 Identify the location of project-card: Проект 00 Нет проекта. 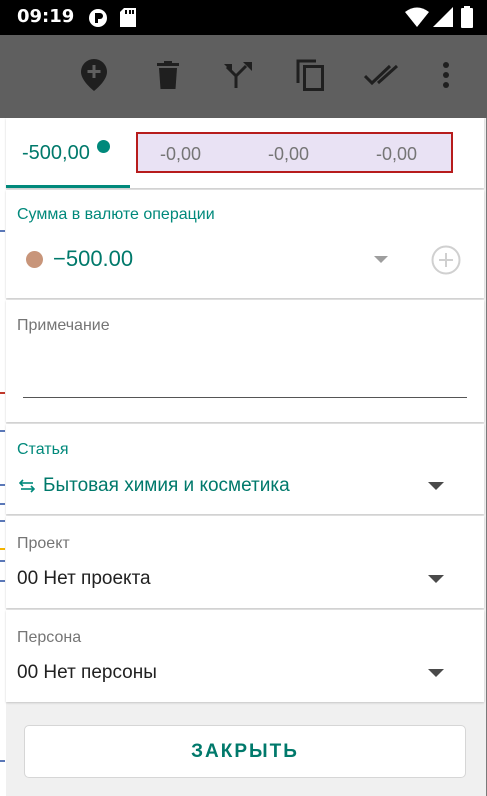
(245, 562).